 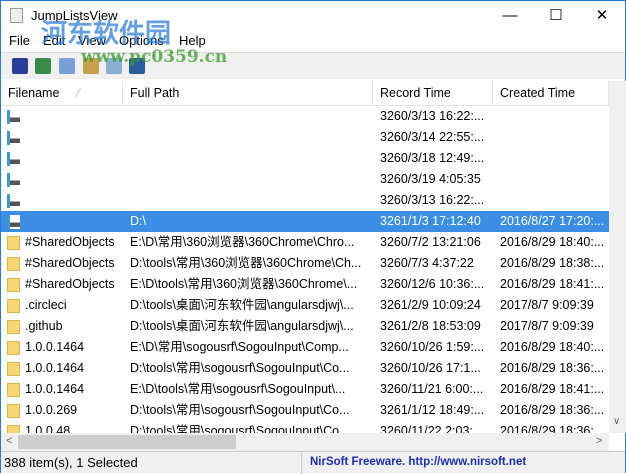 I want to click on cell-record-time: 3261/2/9 10:09:24, so click(x=430, y=305).